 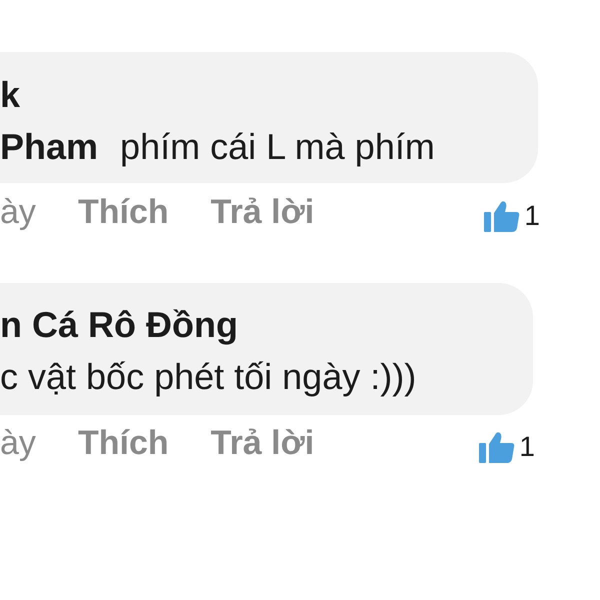 I want to click on author-name: k, so click(x=10, y=94).